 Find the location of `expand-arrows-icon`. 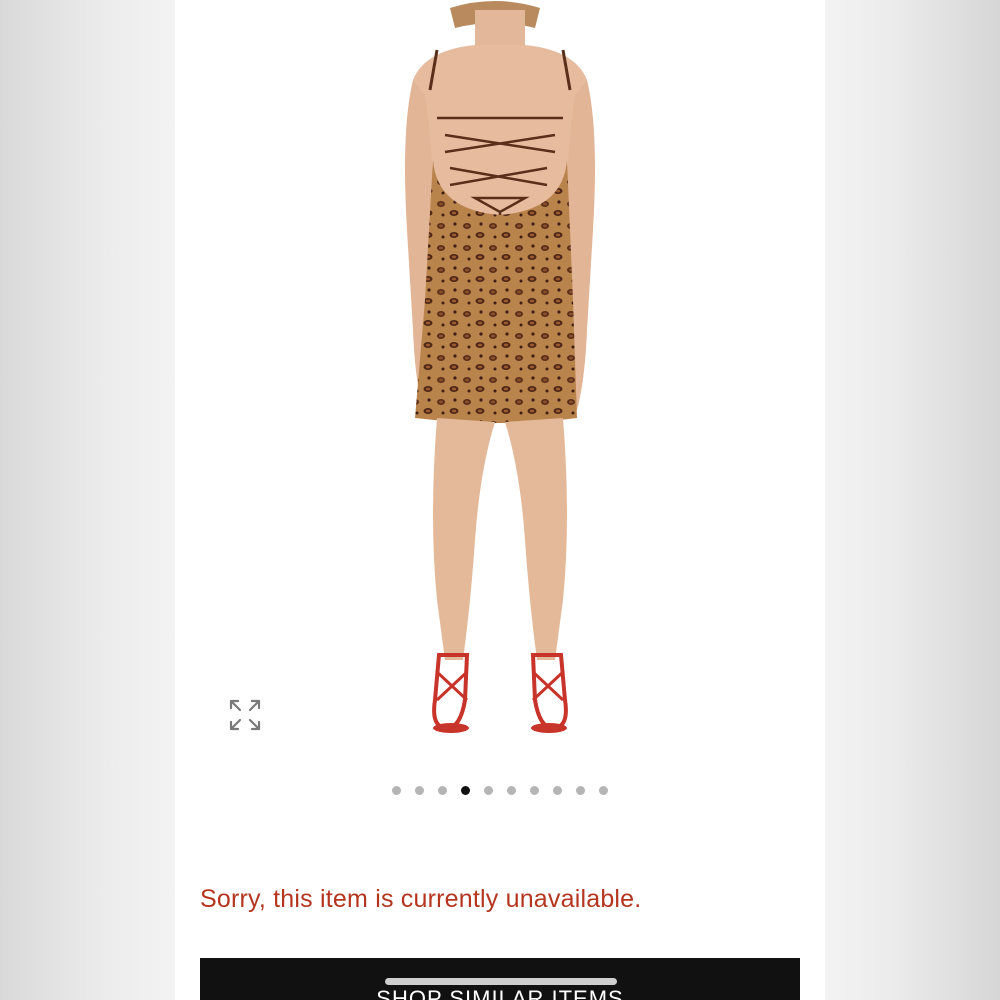

expand-arrows-icon is located at coordinates (245, 715).